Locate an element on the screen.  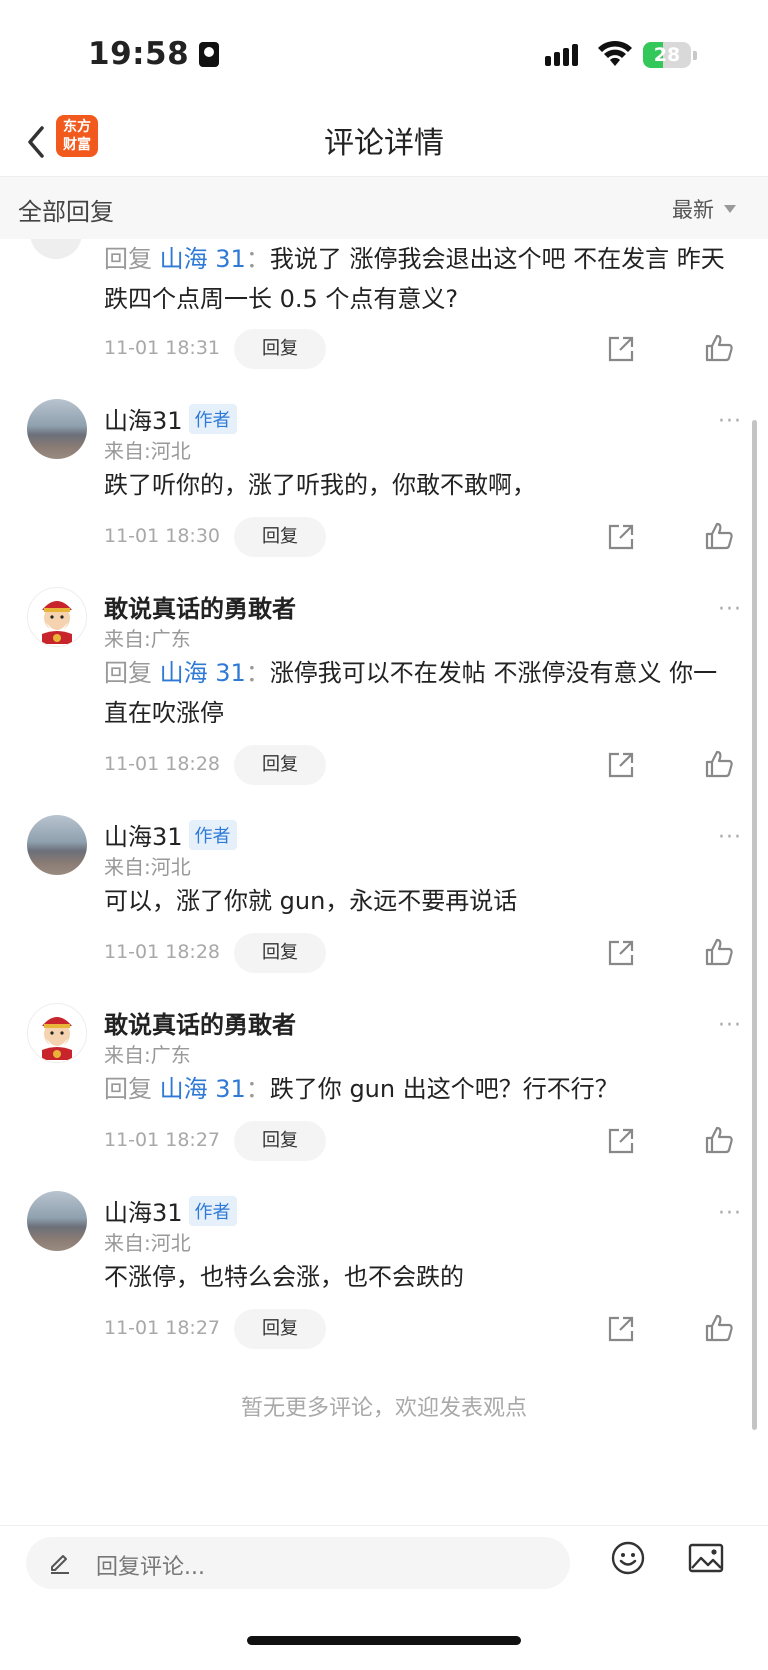
no-more-comments-note: 暂无更多评论，欢迎发表观点 is located at coordinates (383, 1408).